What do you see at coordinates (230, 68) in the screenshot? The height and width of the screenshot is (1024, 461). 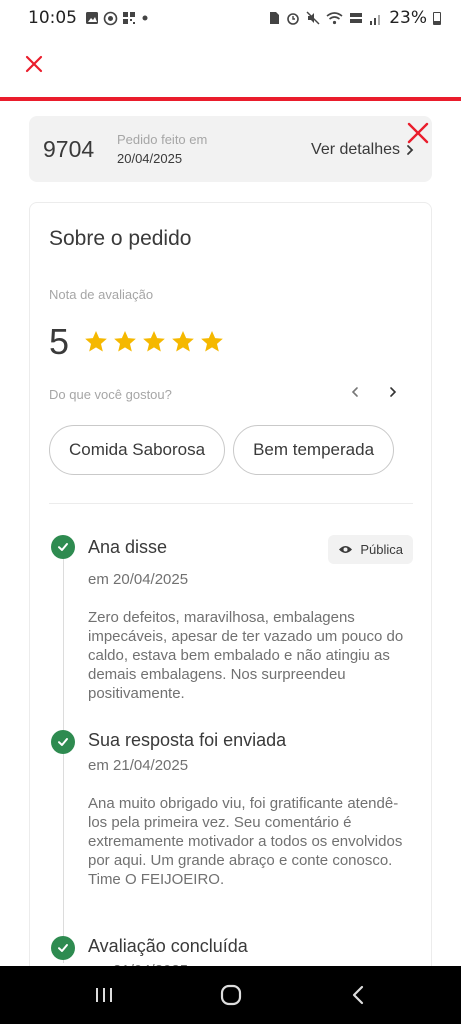 I see `top-app-bar` at bounding box center [230, 68].